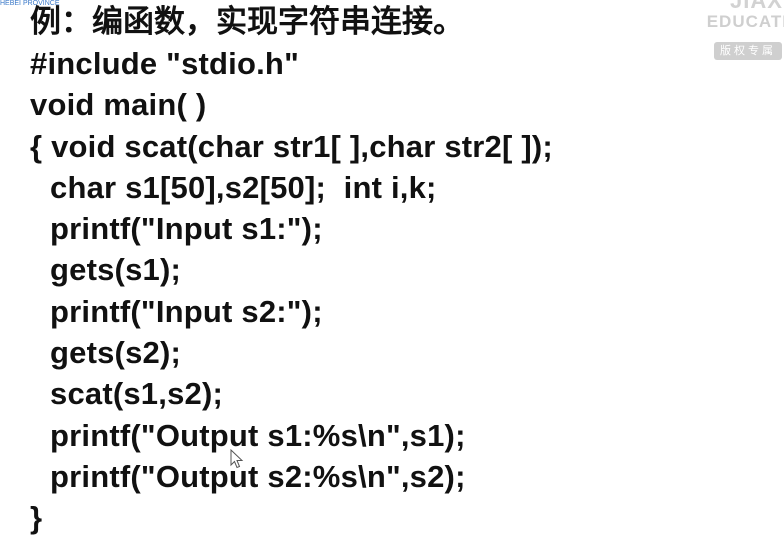  What do you see at coordinates (748, 51) in the screenshot?
I see `watermark-badge: 版权专属` at bounding box center [748, 51].